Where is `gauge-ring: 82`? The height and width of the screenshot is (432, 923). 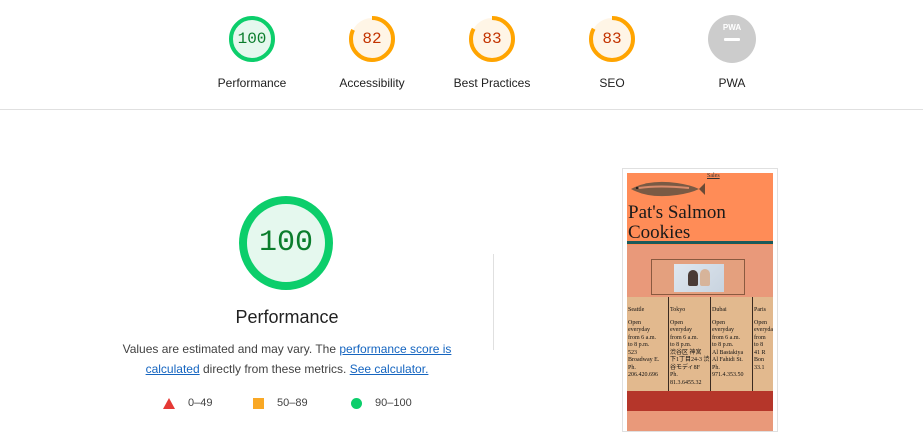 gauge-ring: 82 is located at coordinates (372, 39).